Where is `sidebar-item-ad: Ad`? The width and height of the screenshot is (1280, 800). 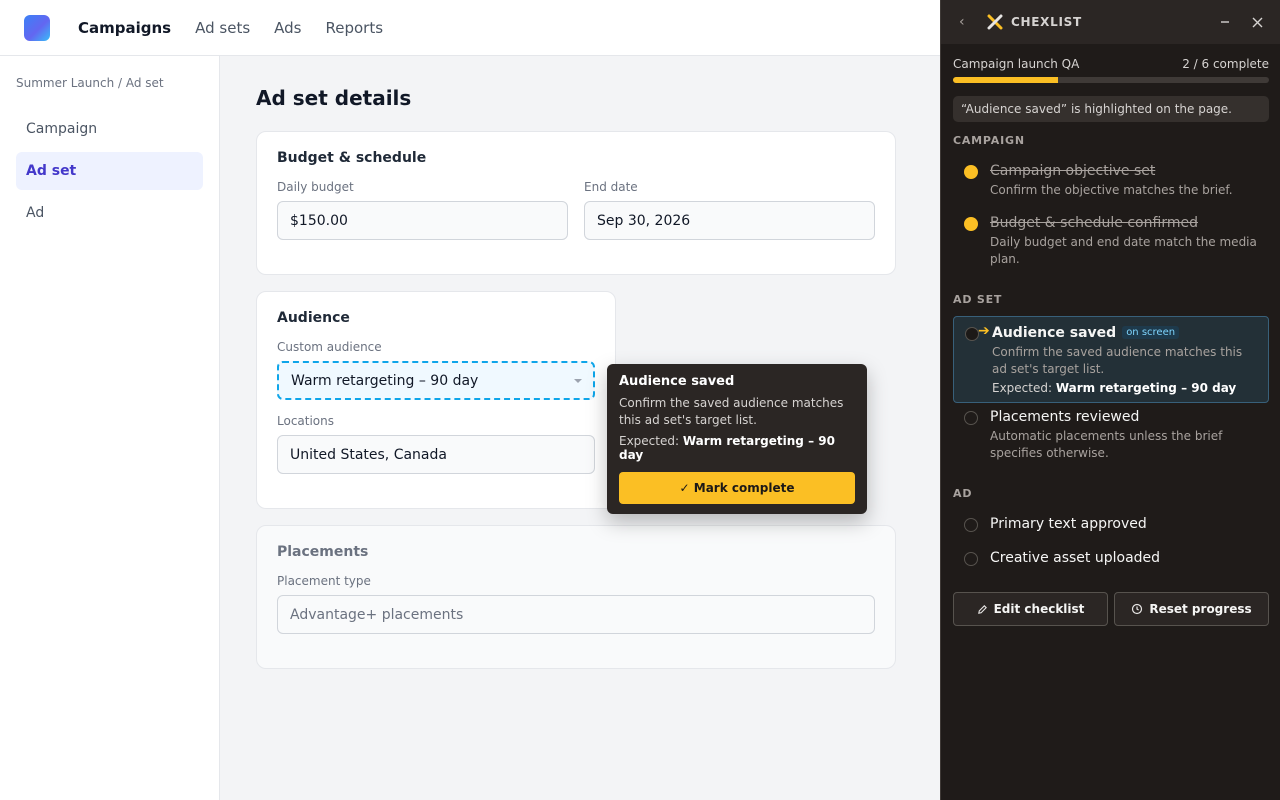
sidebar-item-ad: Ad is located at coordinates (109, 213).